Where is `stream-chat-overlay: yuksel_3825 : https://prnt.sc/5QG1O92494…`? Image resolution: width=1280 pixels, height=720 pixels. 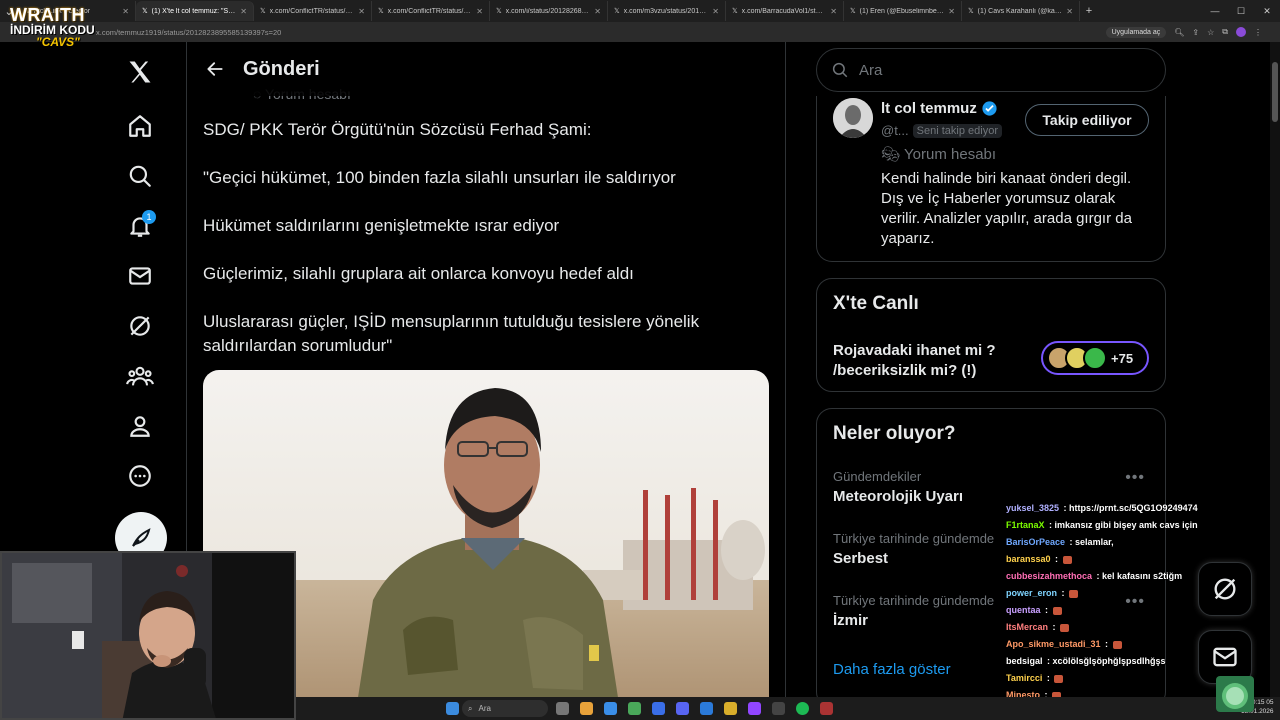 stream-chat-overlay: yuksel_3825 : https://prnt.sc/5QG1O92494… is located at coordinates (1116, 610).